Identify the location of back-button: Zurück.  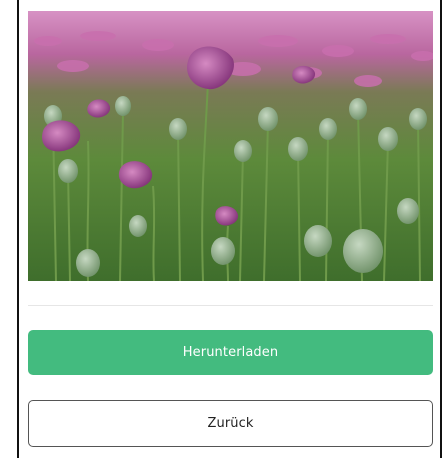
(230, 423).